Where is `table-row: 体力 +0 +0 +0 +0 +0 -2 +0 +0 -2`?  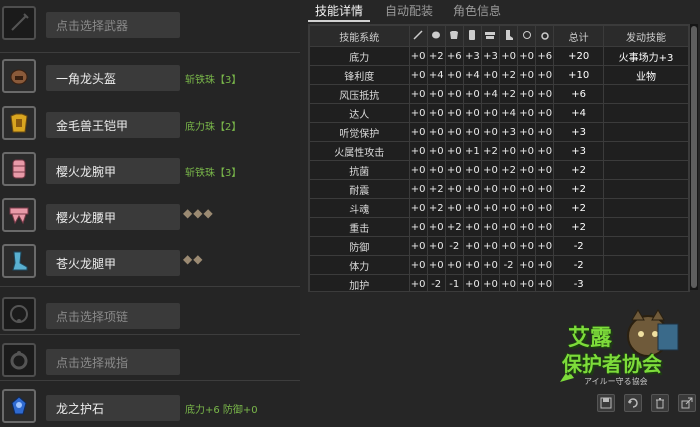
table-row: 体力 +0 +0 +0 +0 +0 -2 +0 +0 -2 is located at coordinates (499, 265).